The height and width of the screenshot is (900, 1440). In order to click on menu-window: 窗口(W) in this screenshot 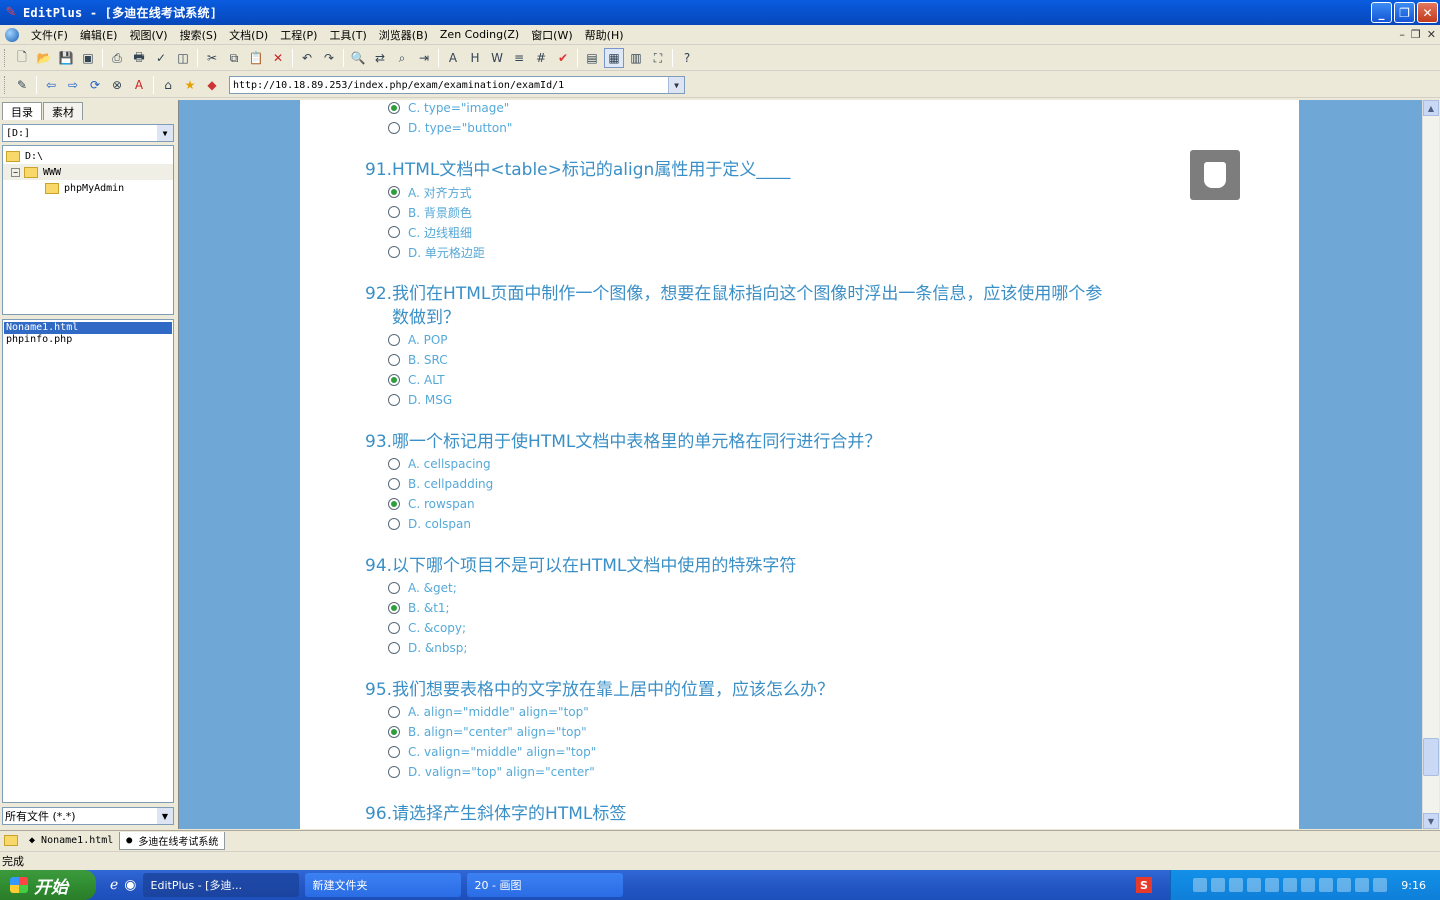, I will do `click(551, 35)`.